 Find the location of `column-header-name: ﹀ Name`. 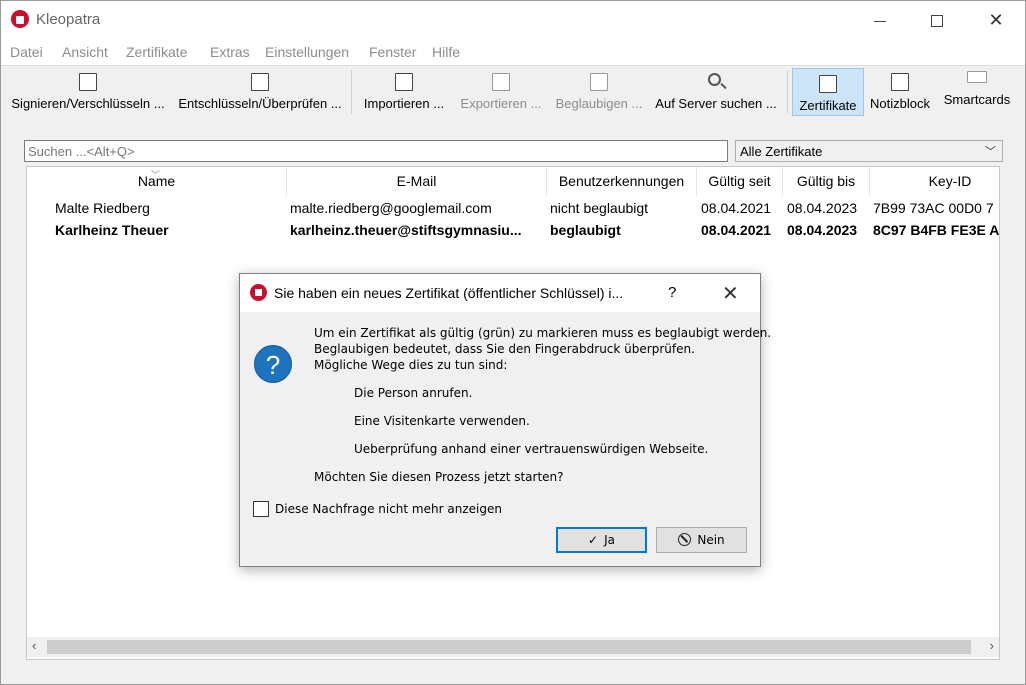

column-header-name: ﹀ Name is located at coordinates (157, 181).